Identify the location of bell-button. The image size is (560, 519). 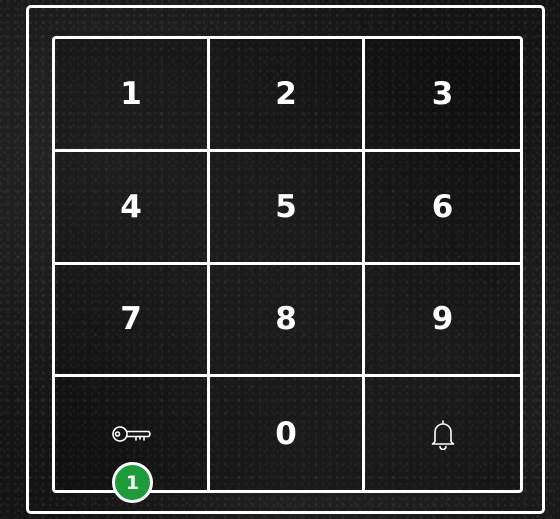
(442, 433).